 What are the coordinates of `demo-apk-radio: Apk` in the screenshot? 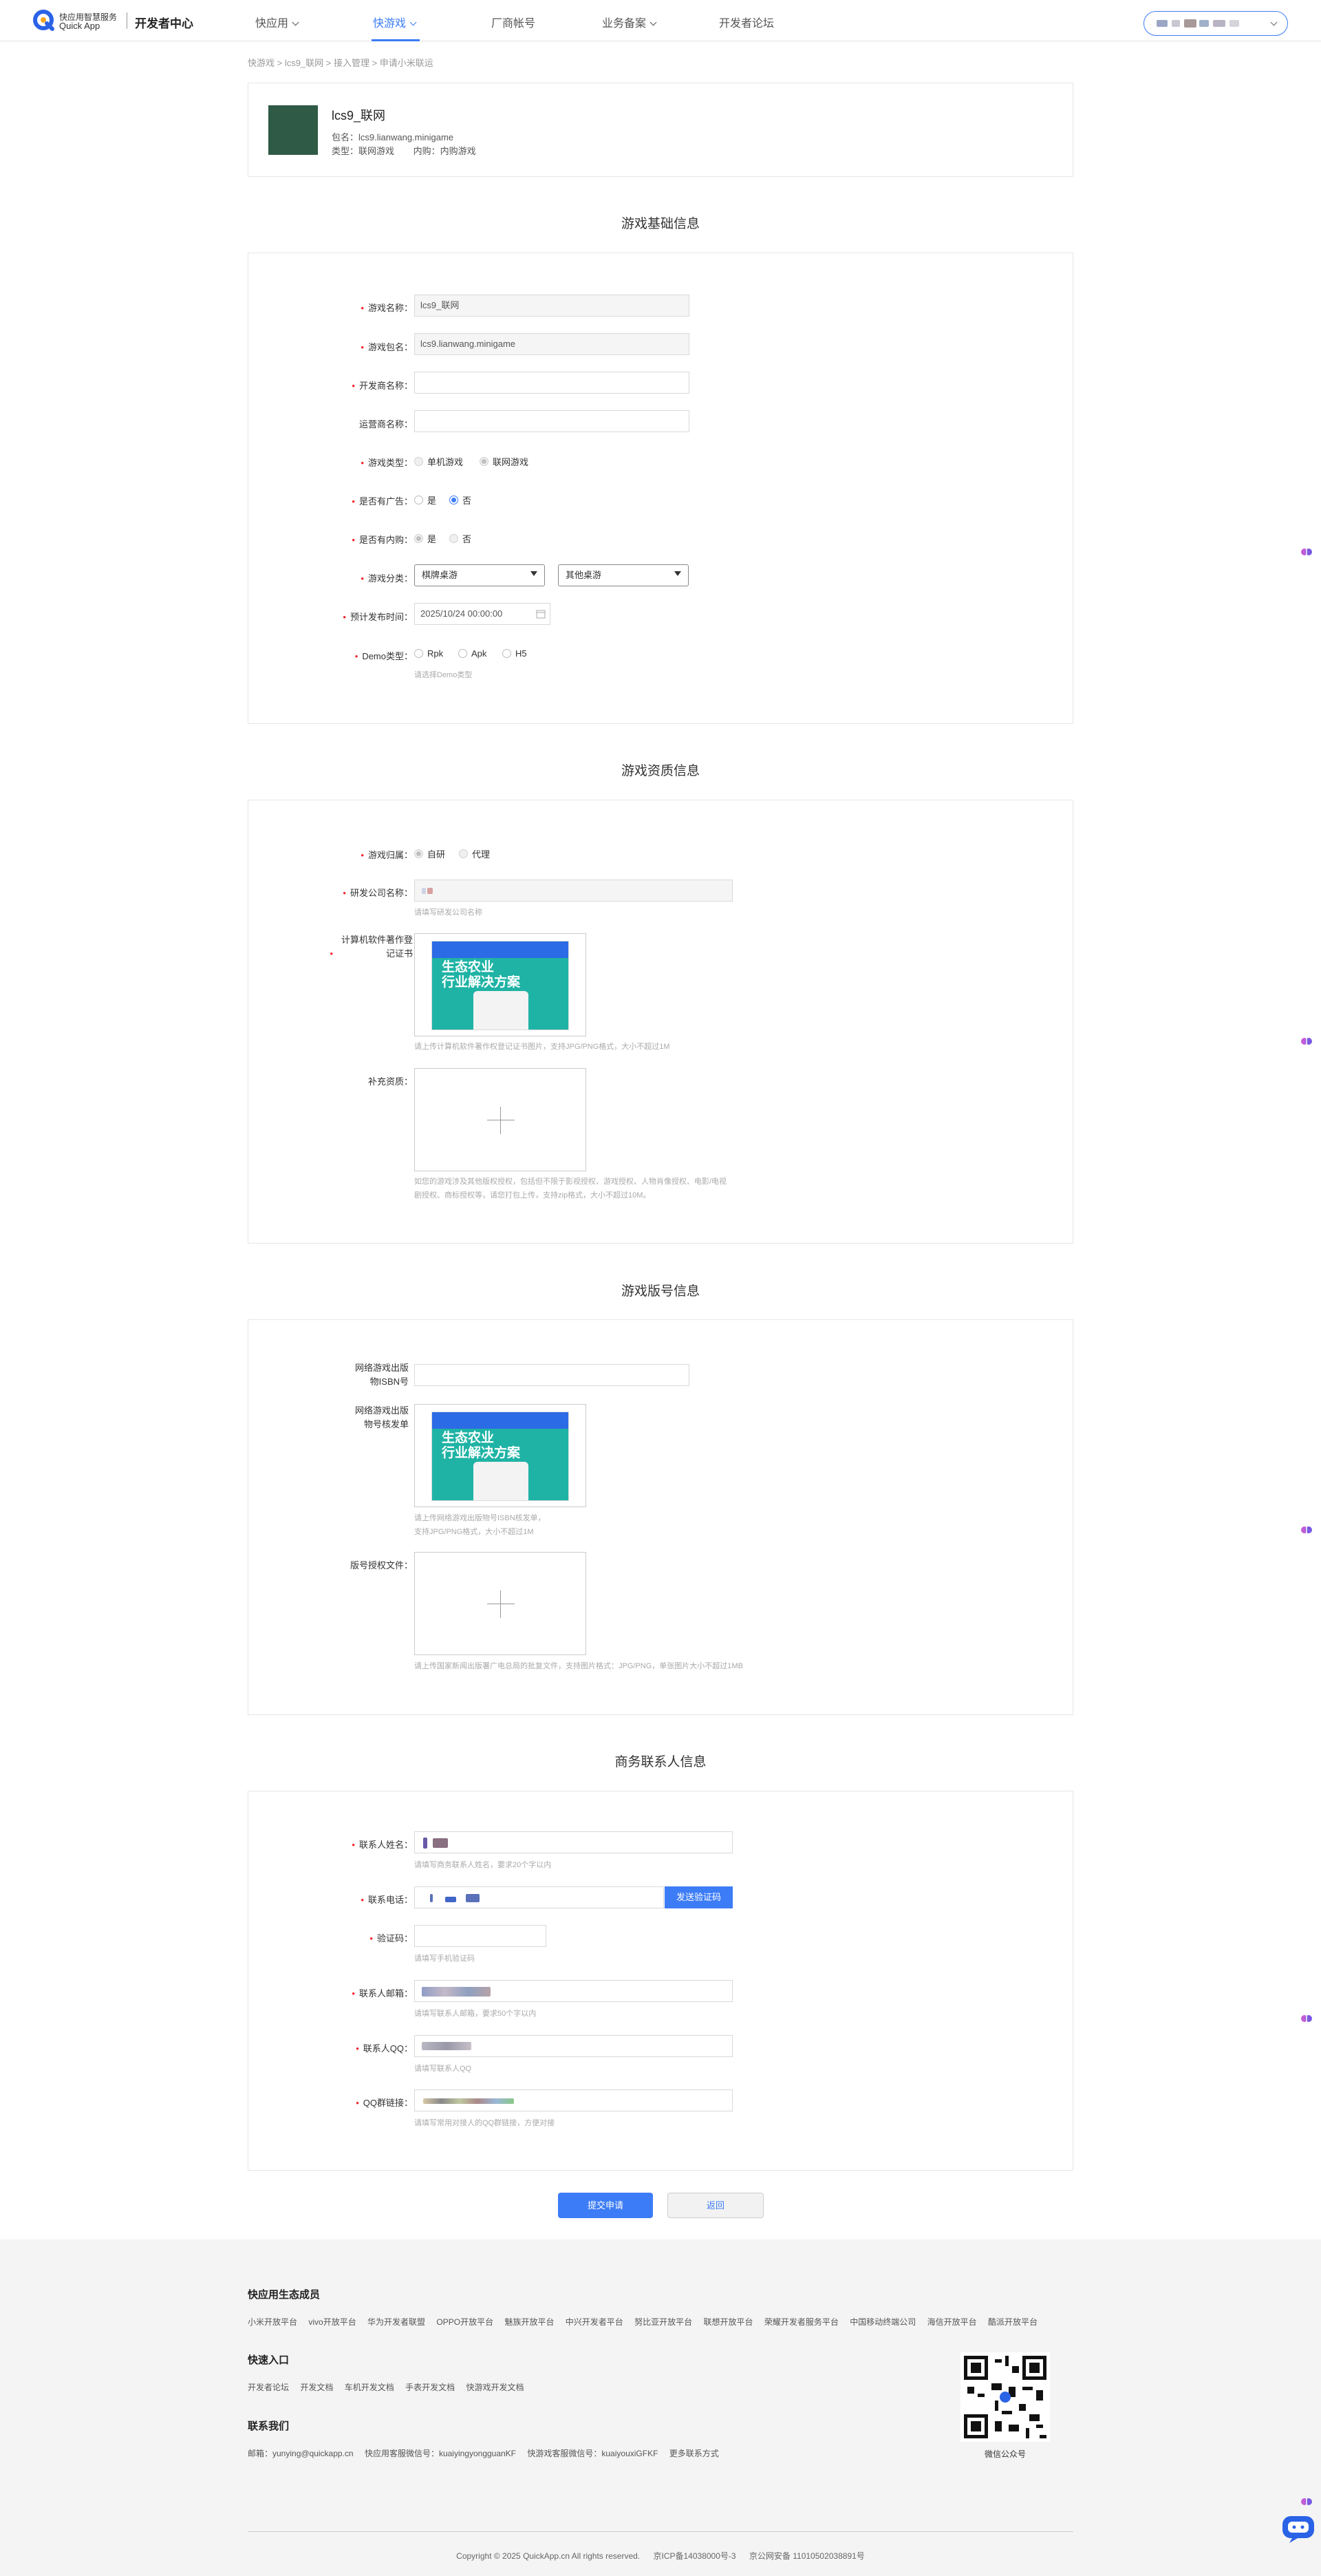 It's located at (472, 653).